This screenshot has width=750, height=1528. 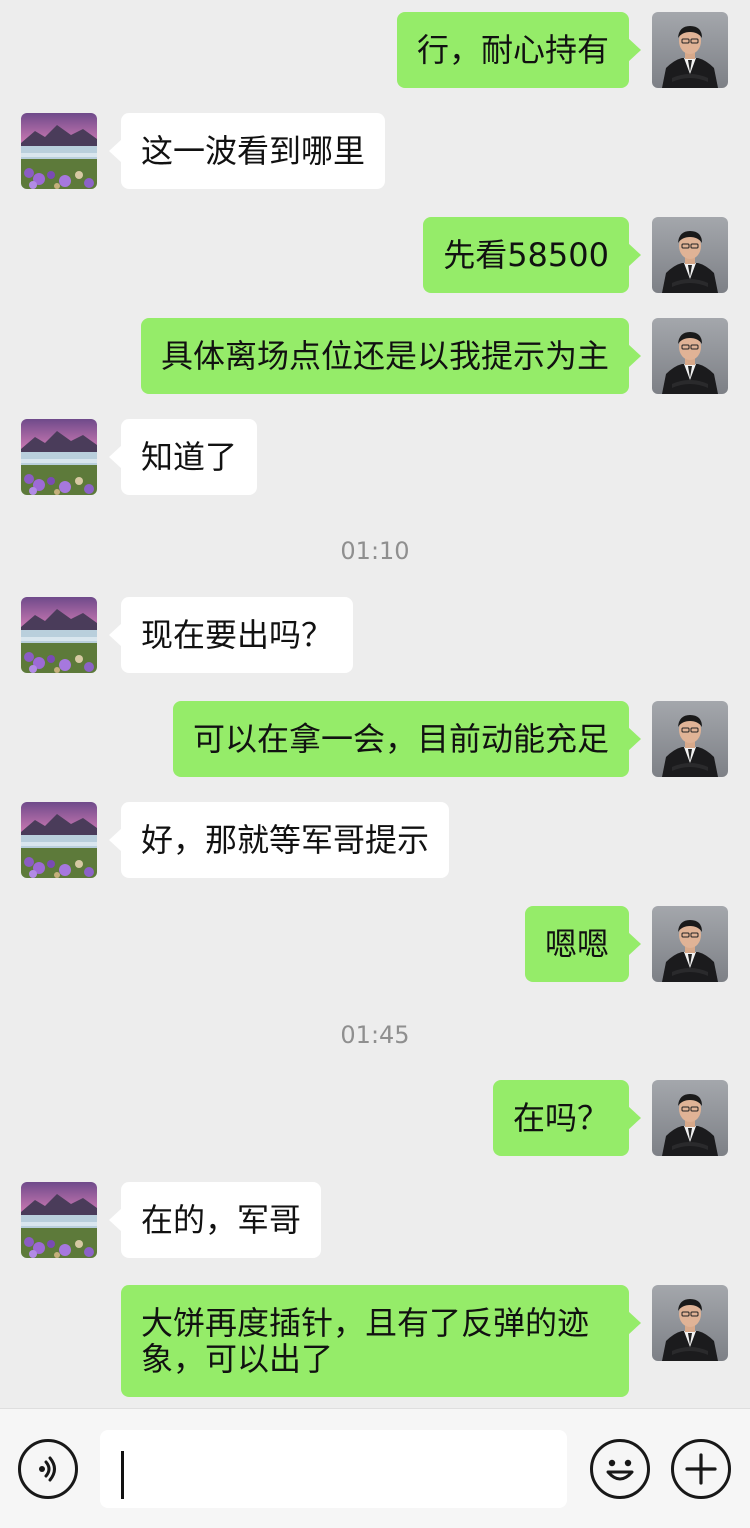 I want to click on message-bubble: 具体离场点位还是以我提示为主, so click(x=391, y=356).